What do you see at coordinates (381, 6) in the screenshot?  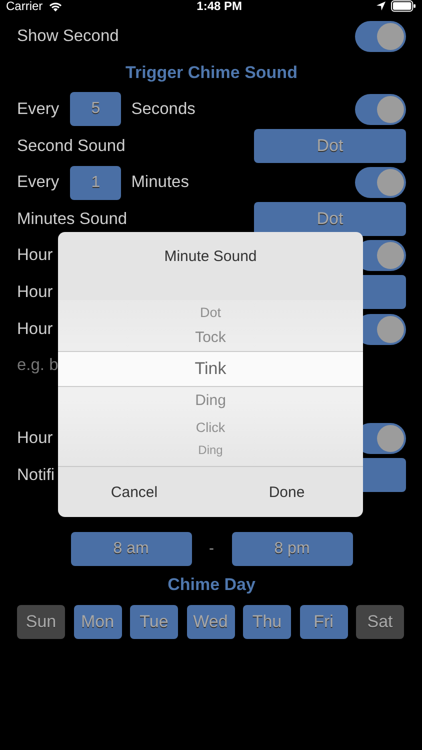 I see `location-arrow-icon` at bounding box center [381, 6].